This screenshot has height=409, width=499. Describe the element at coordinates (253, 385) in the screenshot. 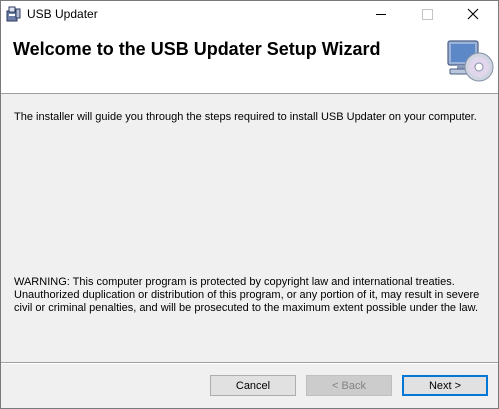

I see `cancel-button: Cancel` at that location.